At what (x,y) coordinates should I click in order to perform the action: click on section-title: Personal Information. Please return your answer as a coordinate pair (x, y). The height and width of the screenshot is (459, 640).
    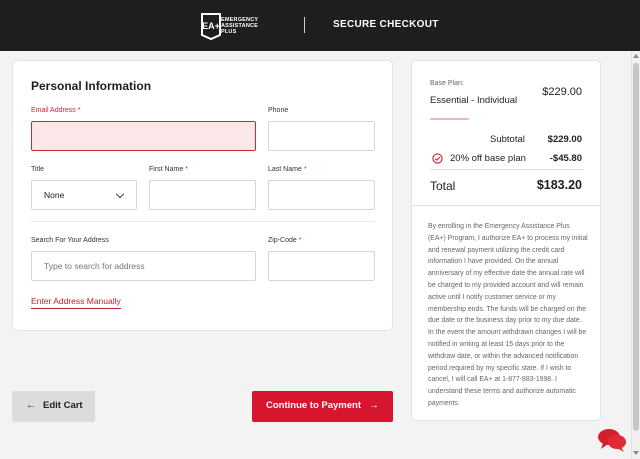
    Looking at the image, I should click on (91, 86).